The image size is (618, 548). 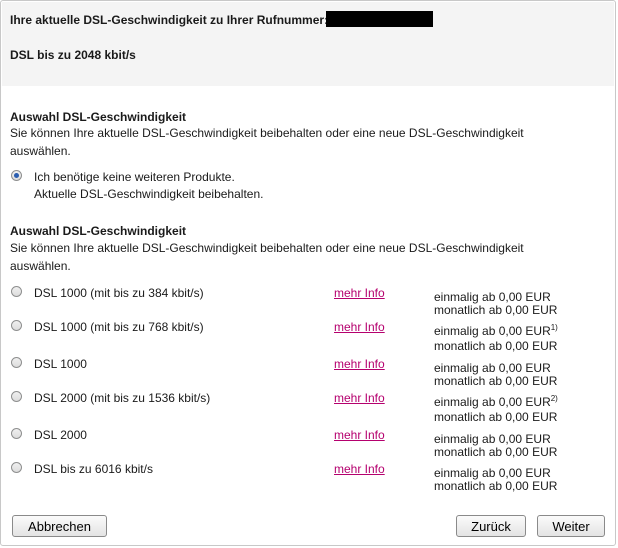 I want to click on dsl-option-name: DSL bis zu 6016 kbit/s, so click(x=93, y=469).